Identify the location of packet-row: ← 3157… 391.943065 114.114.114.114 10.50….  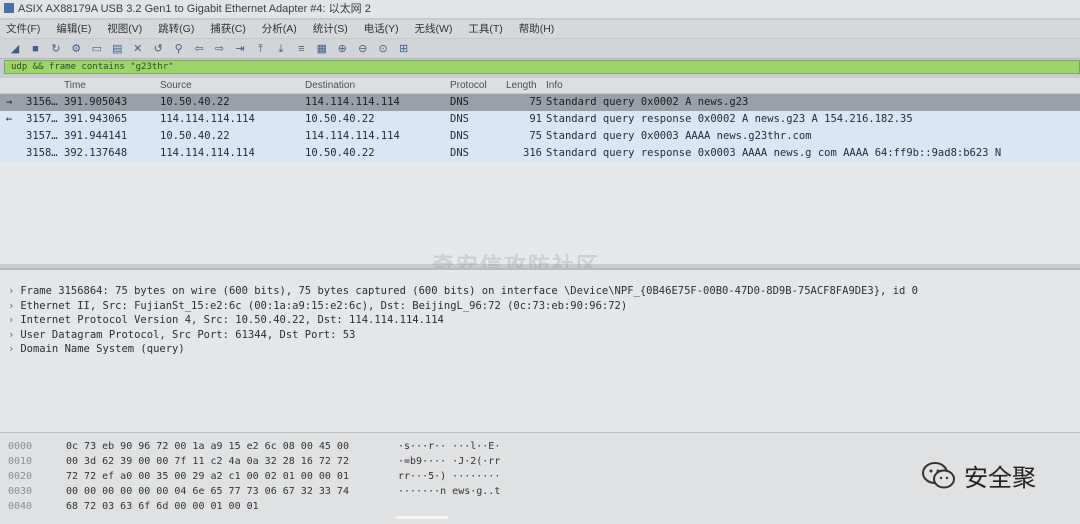
(540, 119).